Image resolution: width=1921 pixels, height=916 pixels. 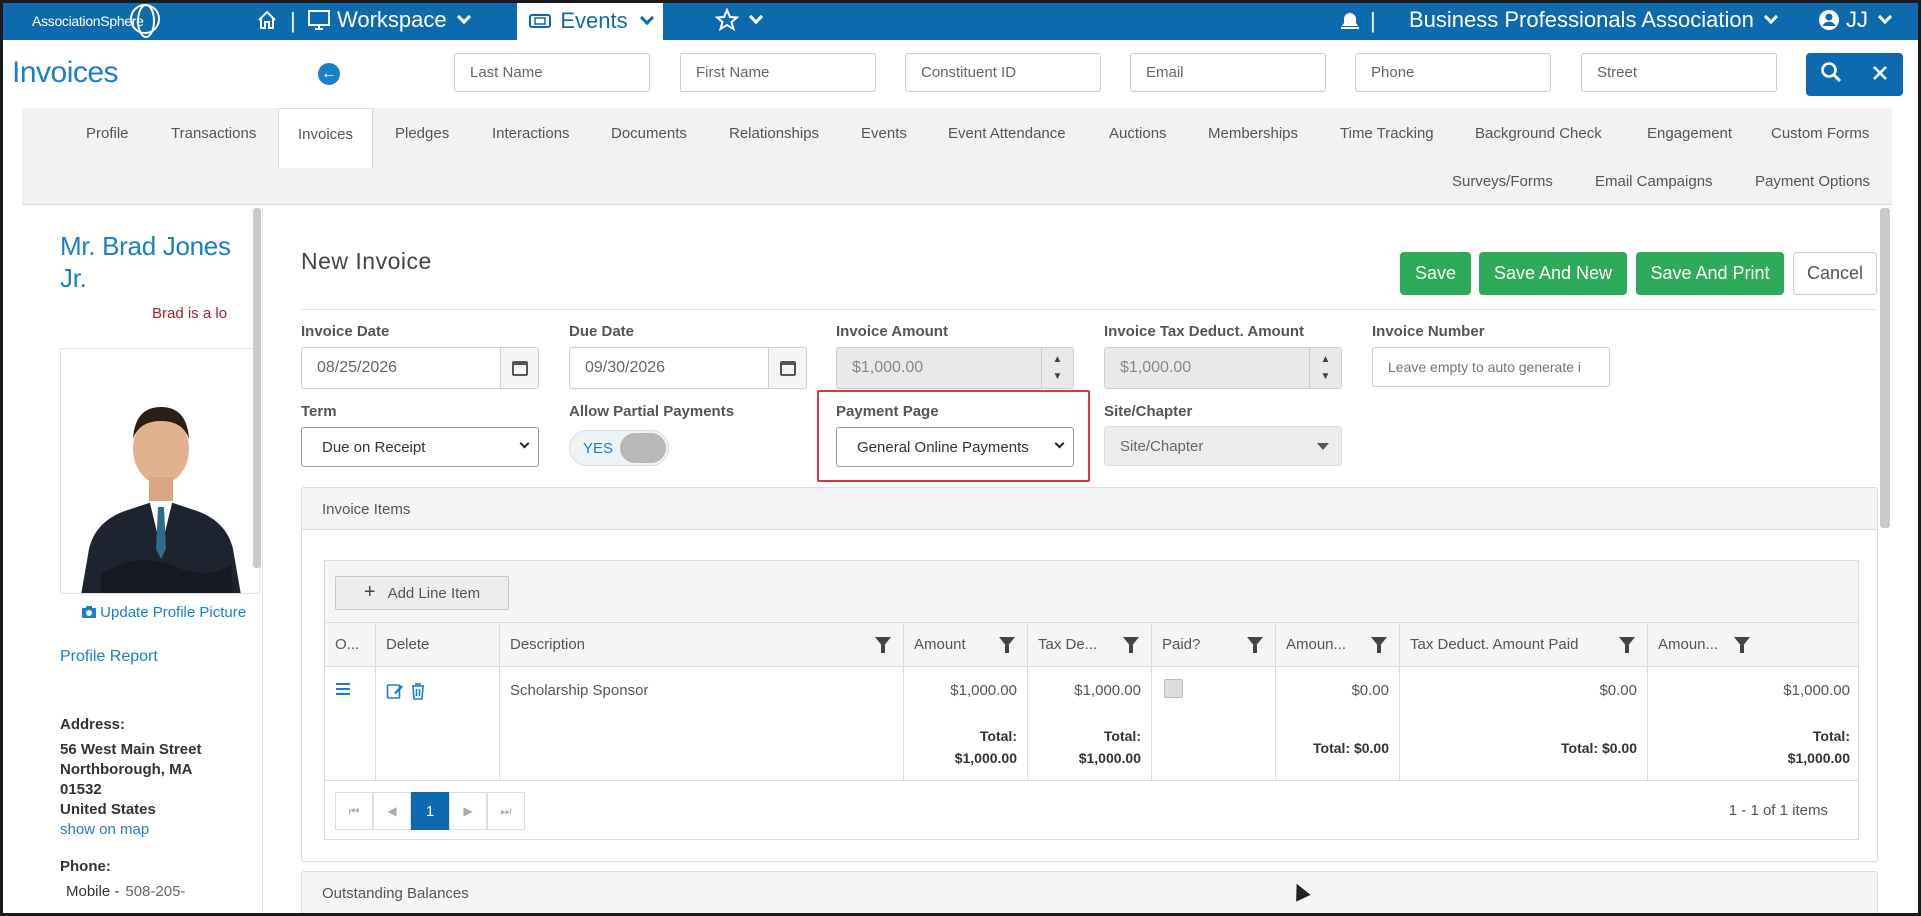 I want to click on sidebar-scrollbar, so click(x=257, y=388).